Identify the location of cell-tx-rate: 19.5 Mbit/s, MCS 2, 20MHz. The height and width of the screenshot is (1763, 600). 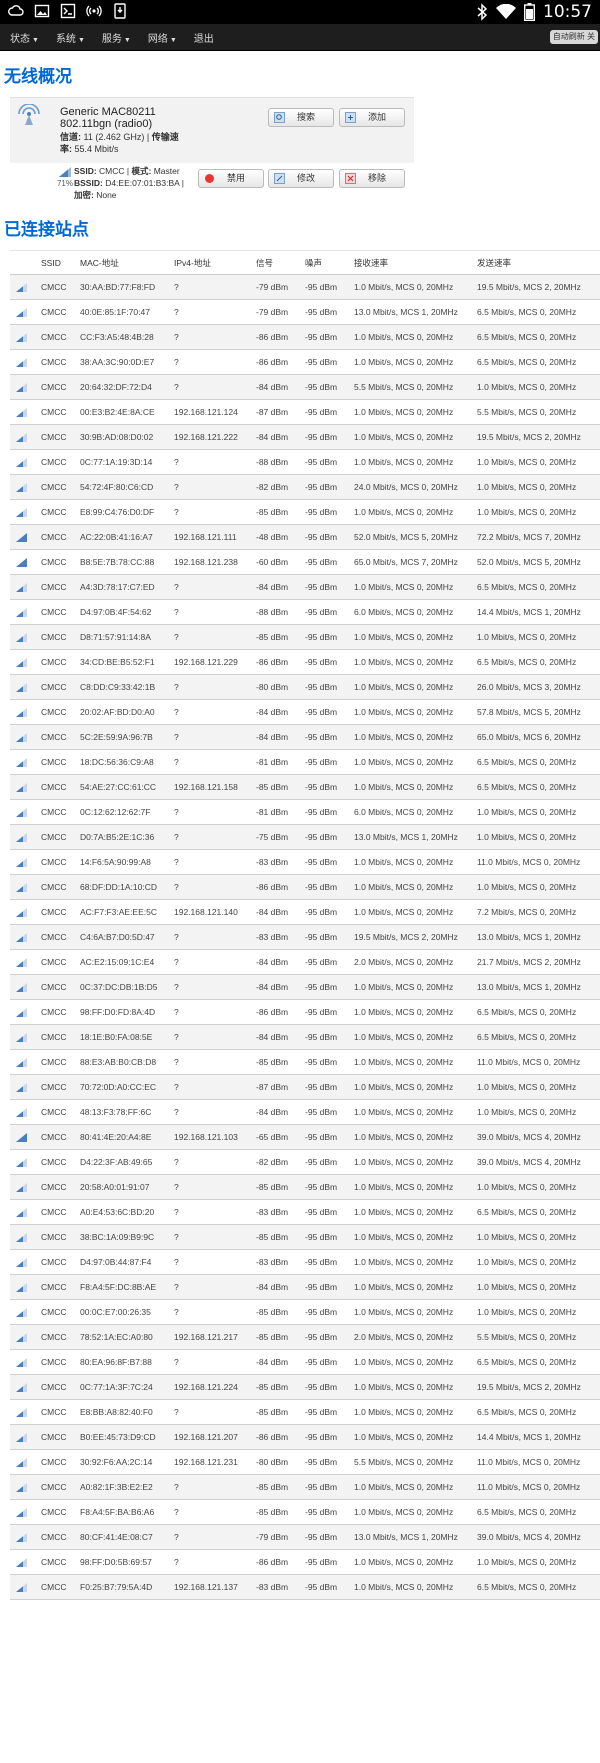
(529, 1387).